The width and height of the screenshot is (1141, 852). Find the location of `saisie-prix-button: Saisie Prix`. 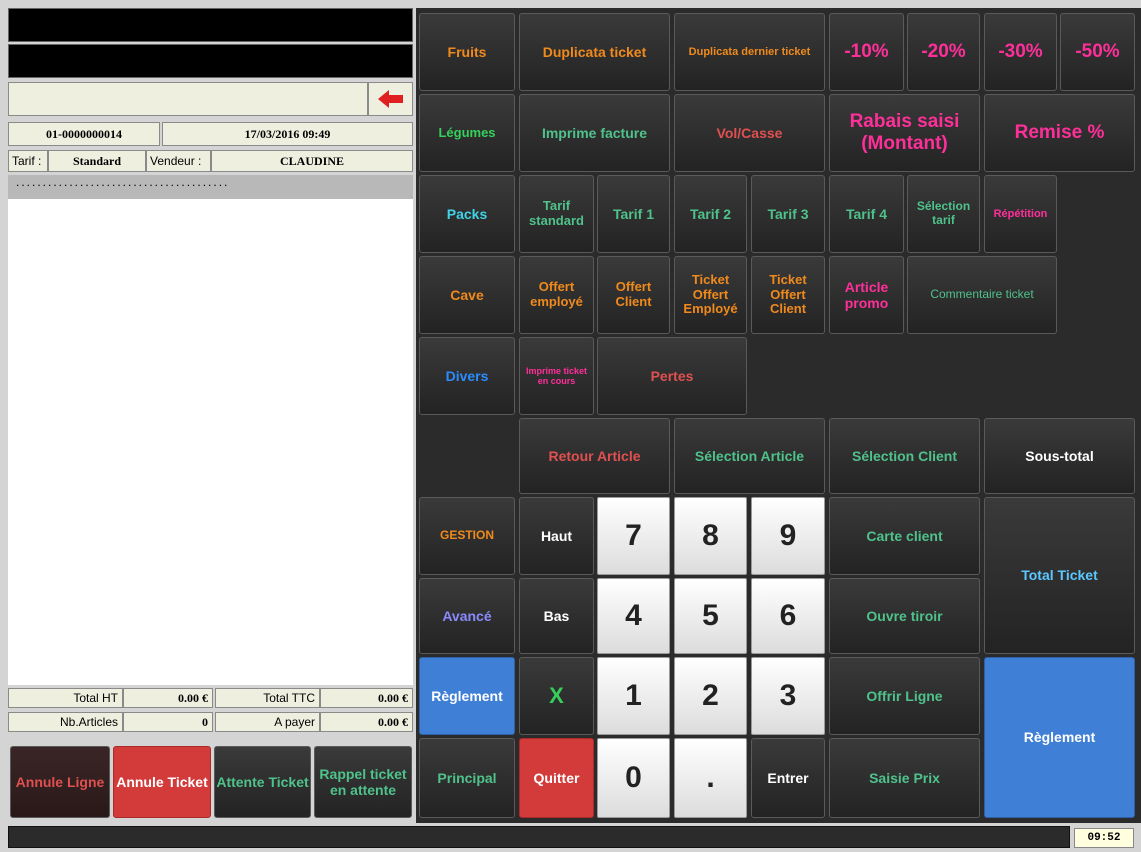

saisie-prix-button: Saisie Prix is located at coordinates (904, 778).